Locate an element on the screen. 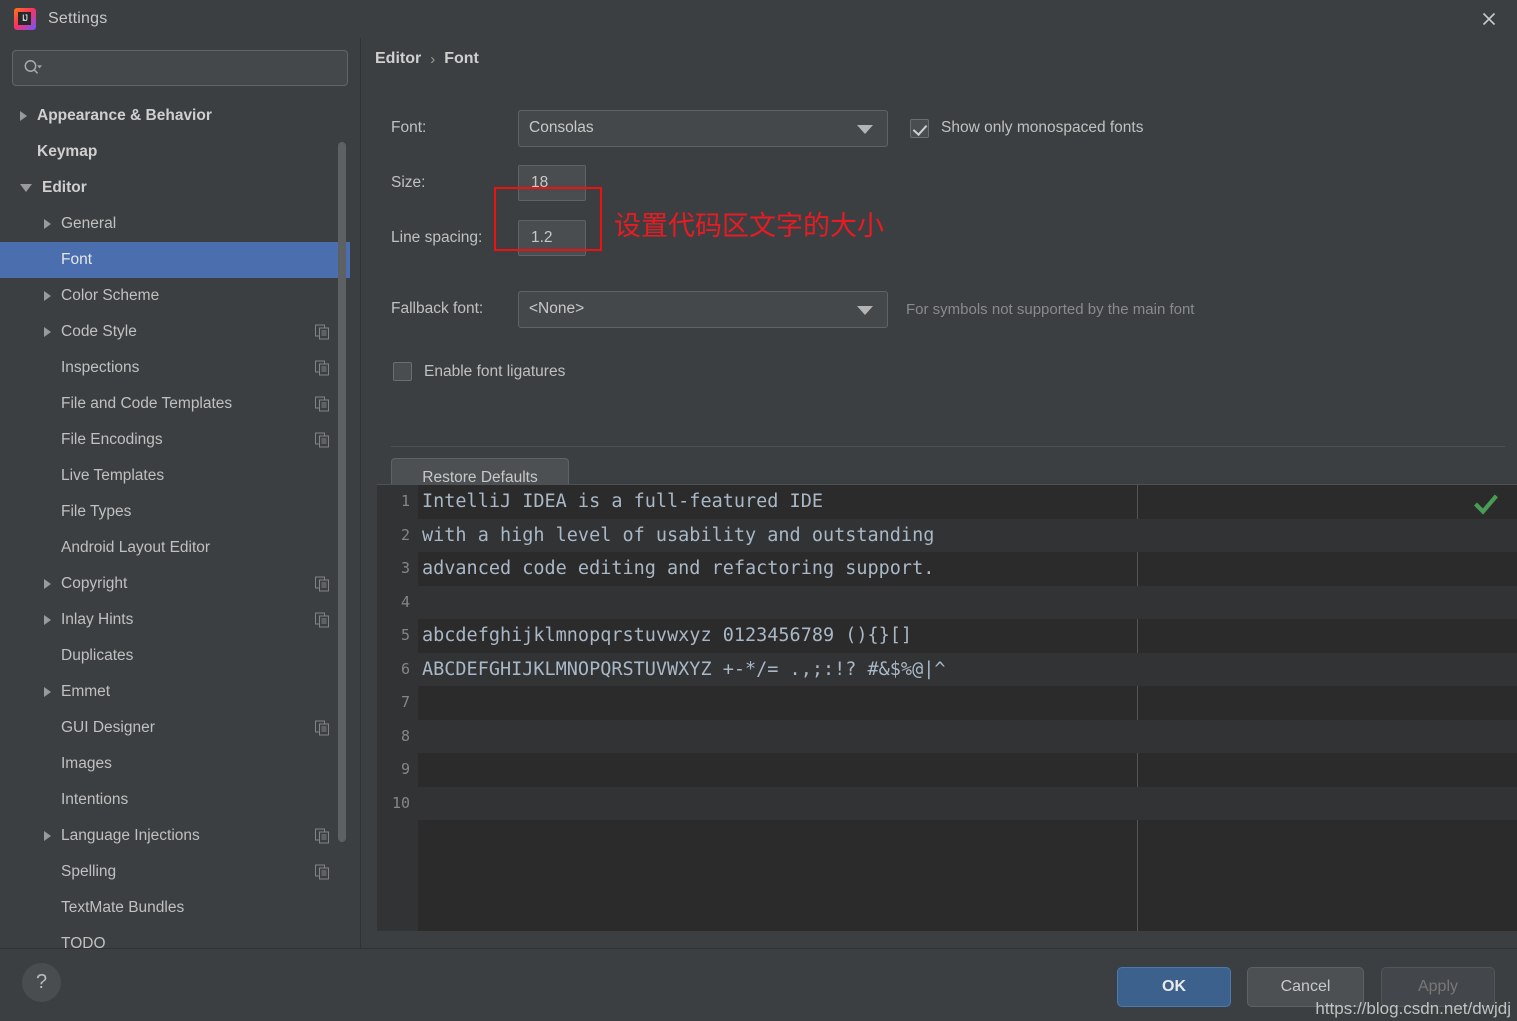  enable-ligatures-label: Enable font ligatures is located at coordinates (495, 371).